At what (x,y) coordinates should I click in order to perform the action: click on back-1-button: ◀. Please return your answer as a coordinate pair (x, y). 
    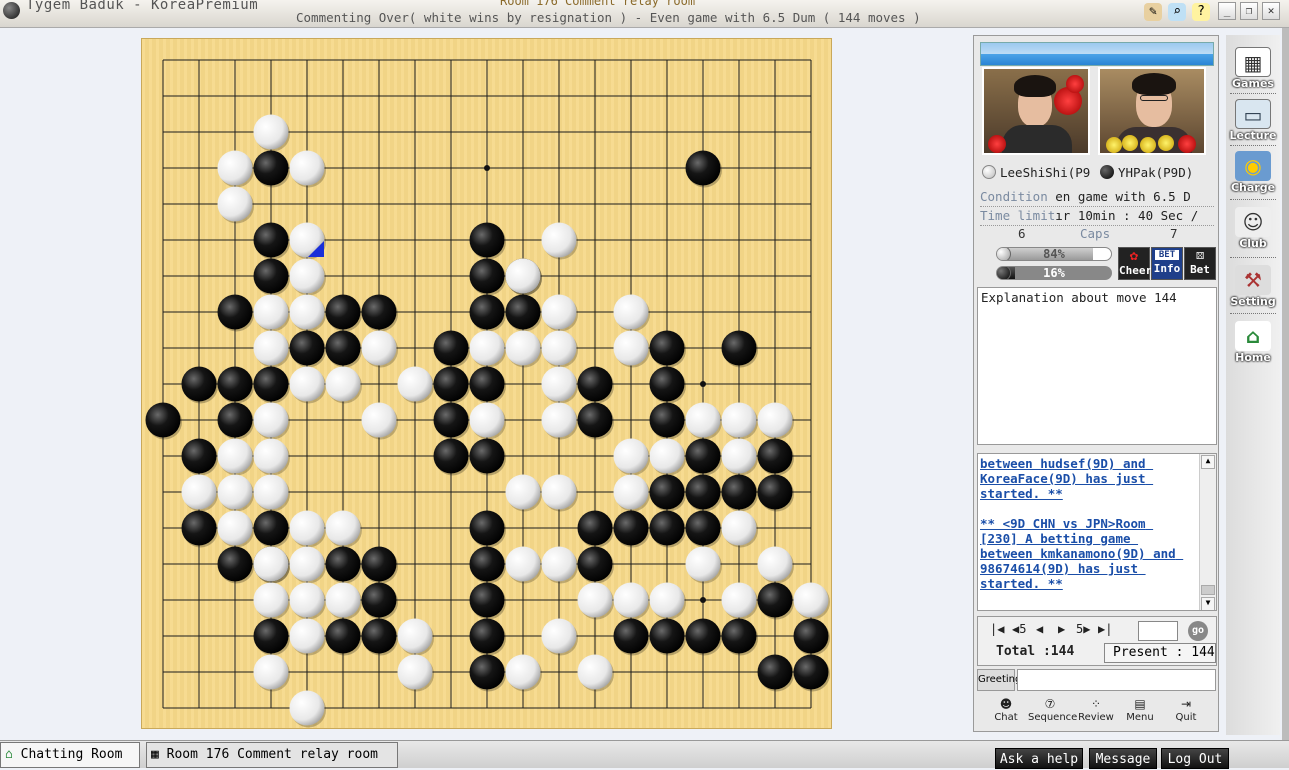
    Looking at the image, I should click on (1039, 629).